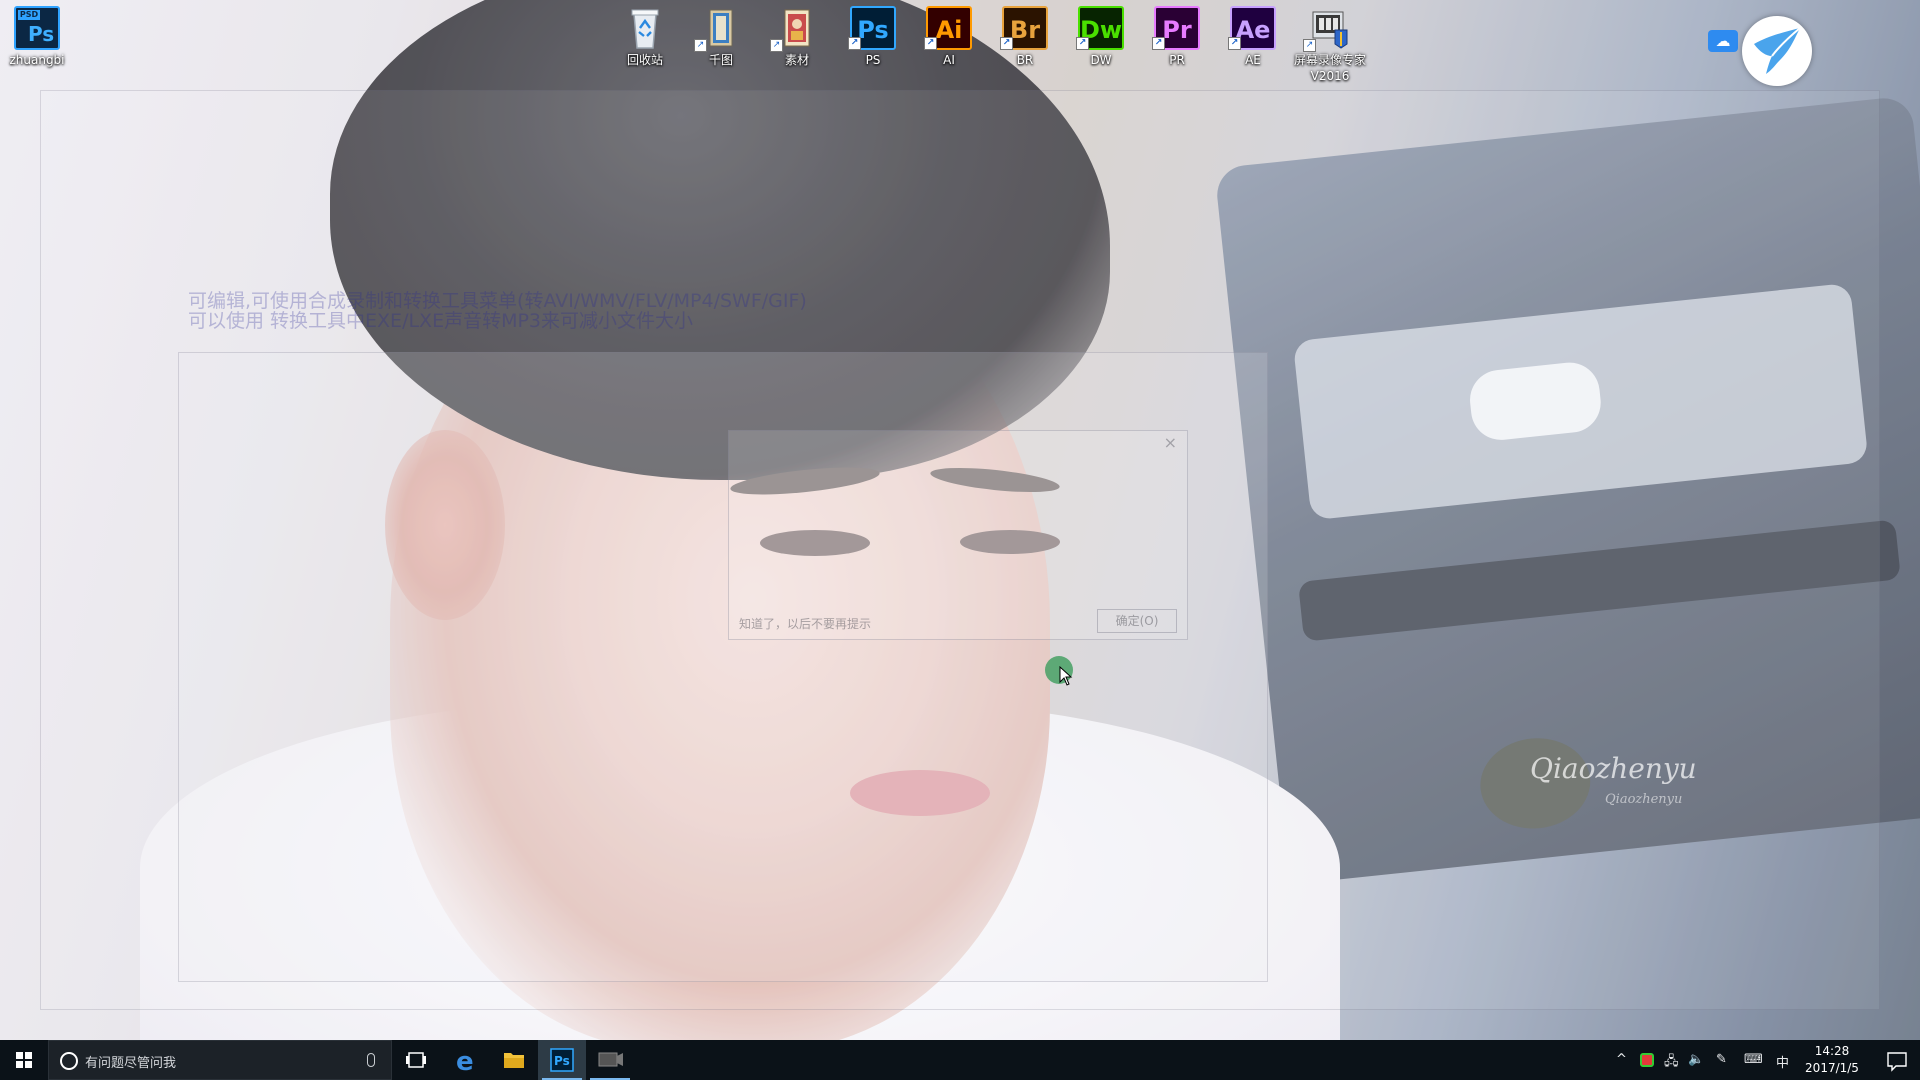 The width and height of the screenshot is (1920, 1080). What do you see at coordinates (37, 60) in the screenshot?
I see `desktop-icon-label: zhuangbi` at bounding box center [37, 60].